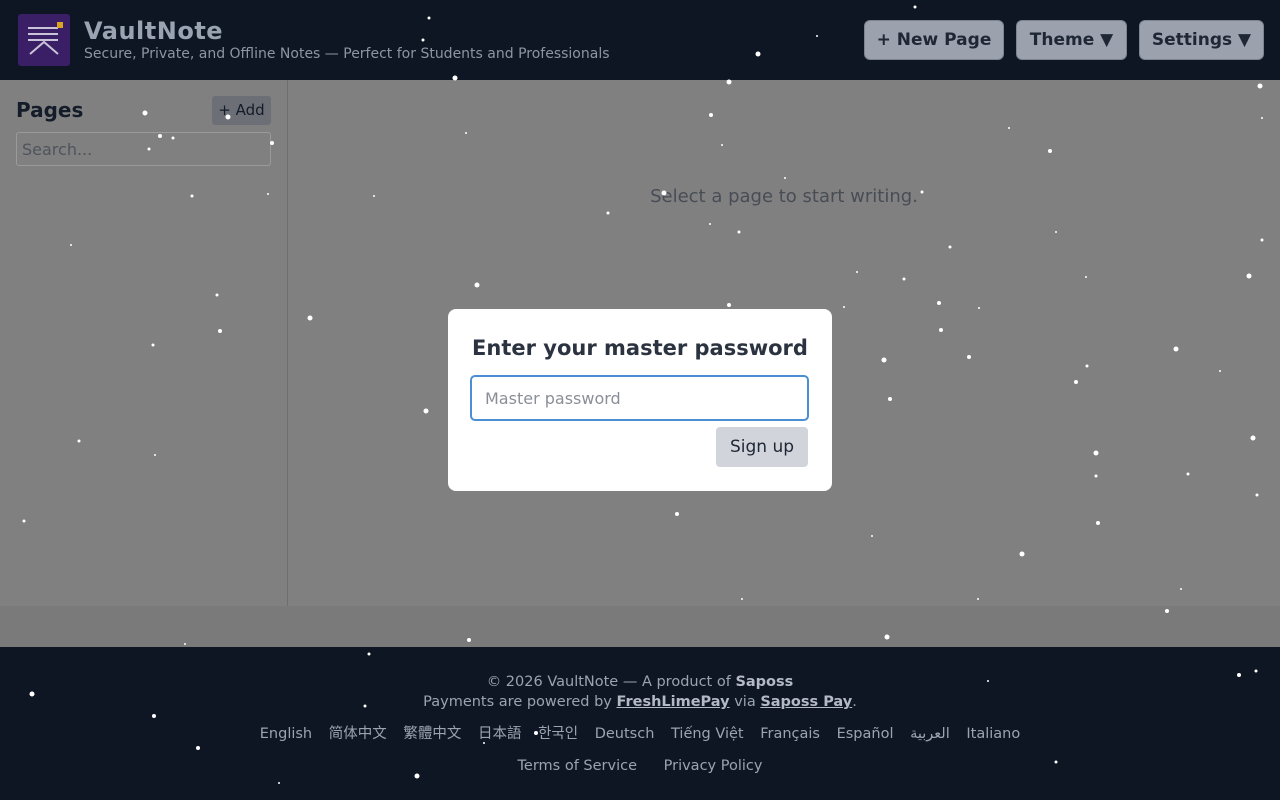  Describe the element at coordinates (806, 702) in the screenshot. I see `saposs-pay-link: Saposs Pay` at that location.